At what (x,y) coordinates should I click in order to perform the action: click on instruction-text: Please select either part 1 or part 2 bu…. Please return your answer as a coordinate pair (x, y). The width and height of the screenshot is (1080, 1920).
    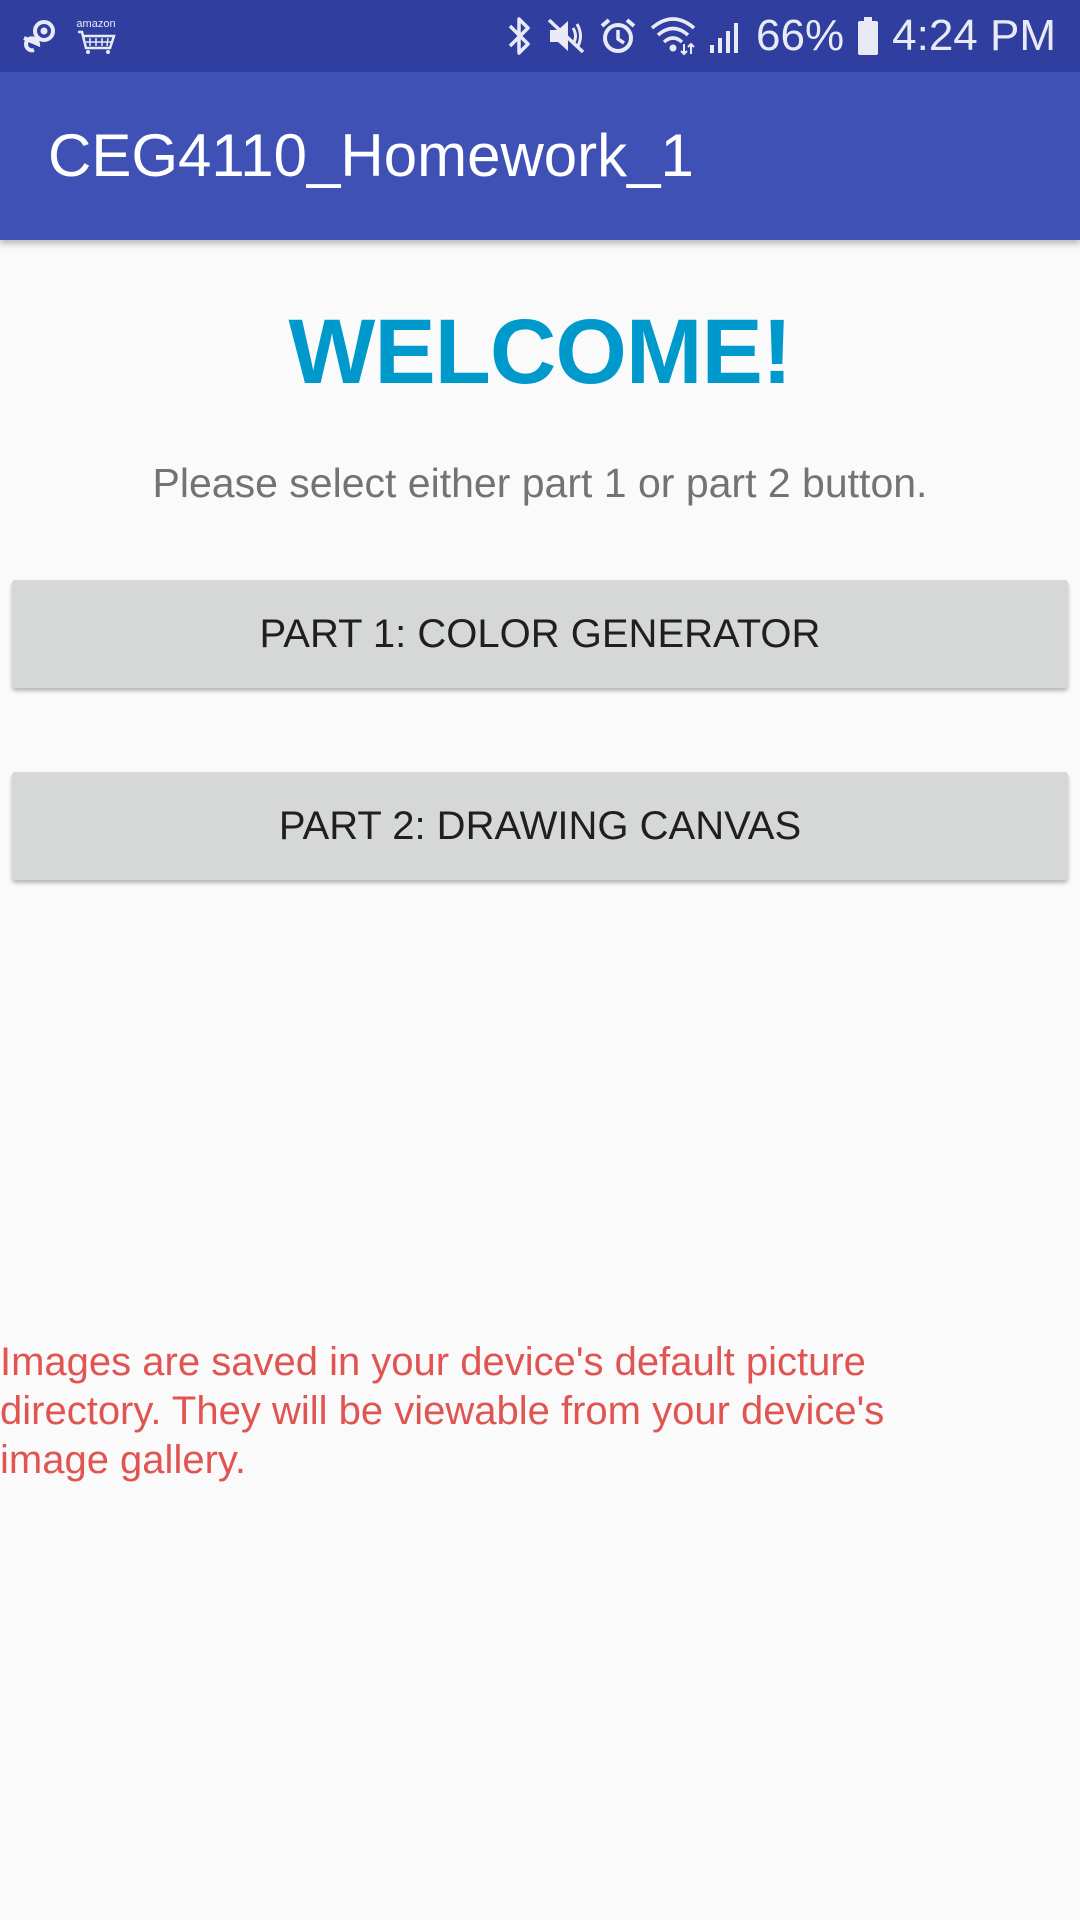
    Looking at the image, I should click on (540, 483).